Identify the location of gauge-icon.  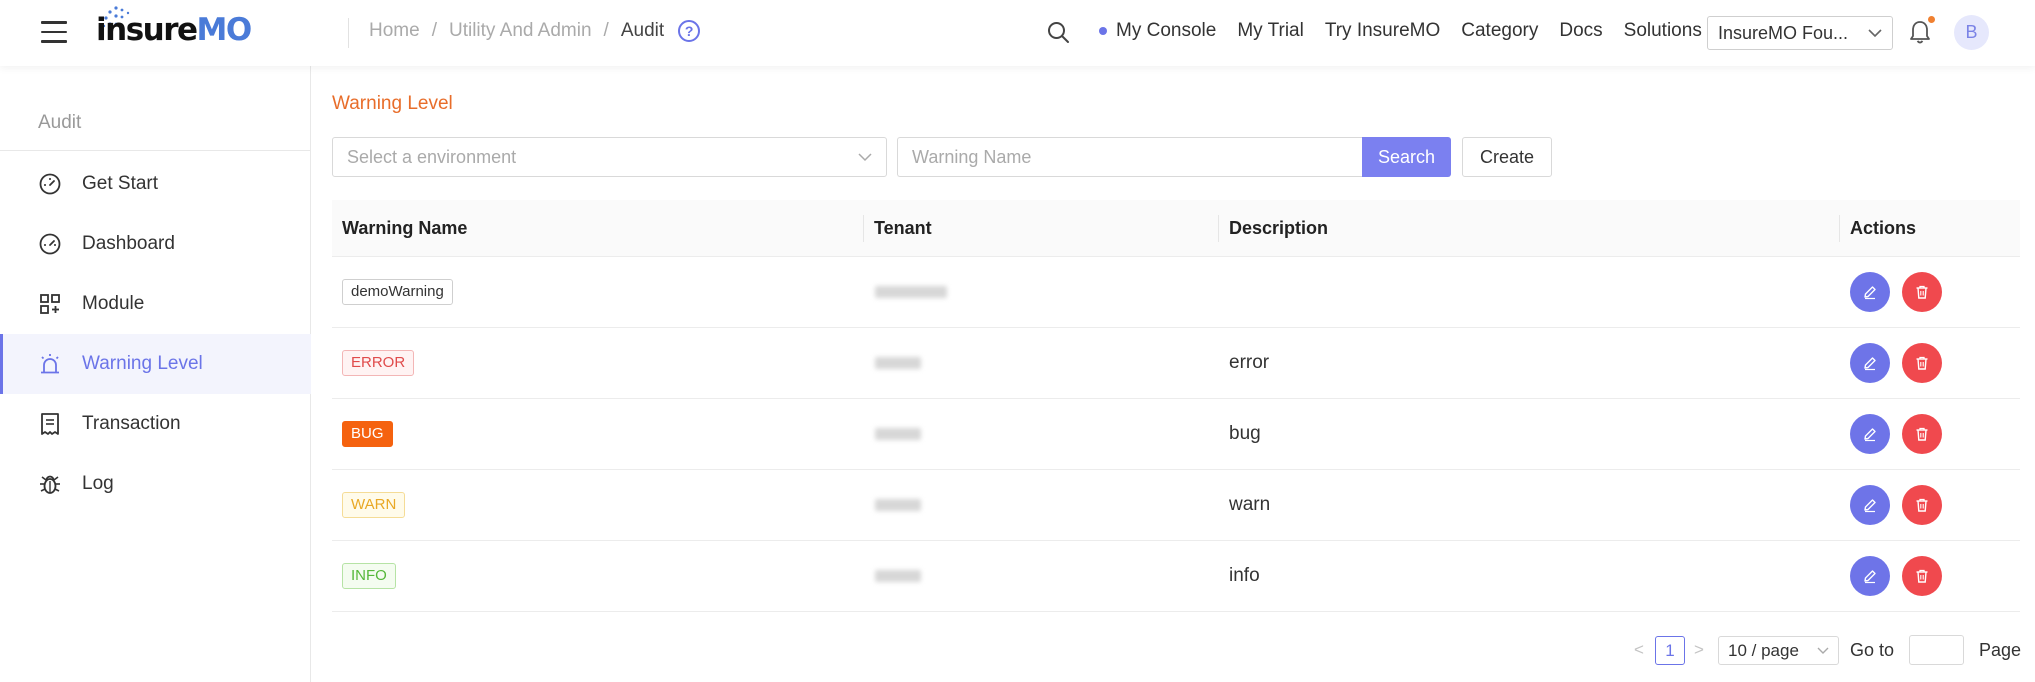
(50, 184).